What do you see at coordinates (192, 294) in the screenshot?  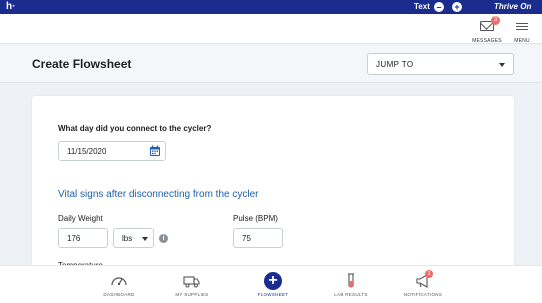 I see `nav-label: MY SUPPLIES` at bounding box center [192, 294].